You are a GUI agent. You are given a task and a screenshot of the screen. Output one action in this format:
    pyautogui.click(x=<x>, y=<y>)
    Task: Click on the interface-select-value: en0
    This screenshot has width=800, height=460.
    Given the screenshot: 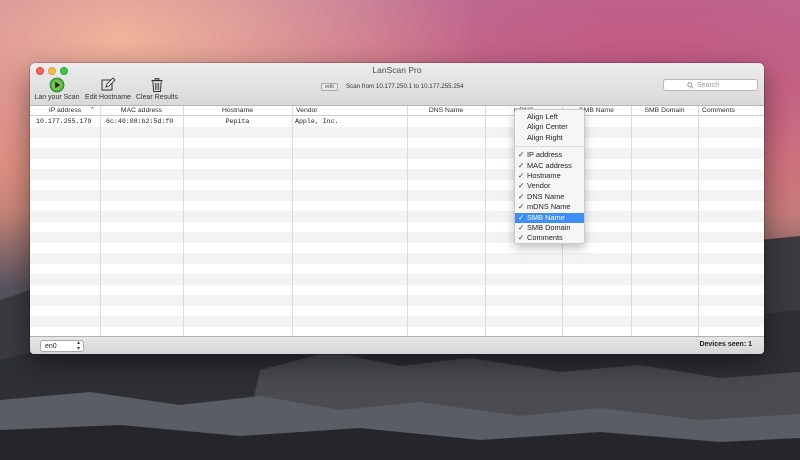 What is the action you would take?
    pyautogui.click(x=51, y=346)
    